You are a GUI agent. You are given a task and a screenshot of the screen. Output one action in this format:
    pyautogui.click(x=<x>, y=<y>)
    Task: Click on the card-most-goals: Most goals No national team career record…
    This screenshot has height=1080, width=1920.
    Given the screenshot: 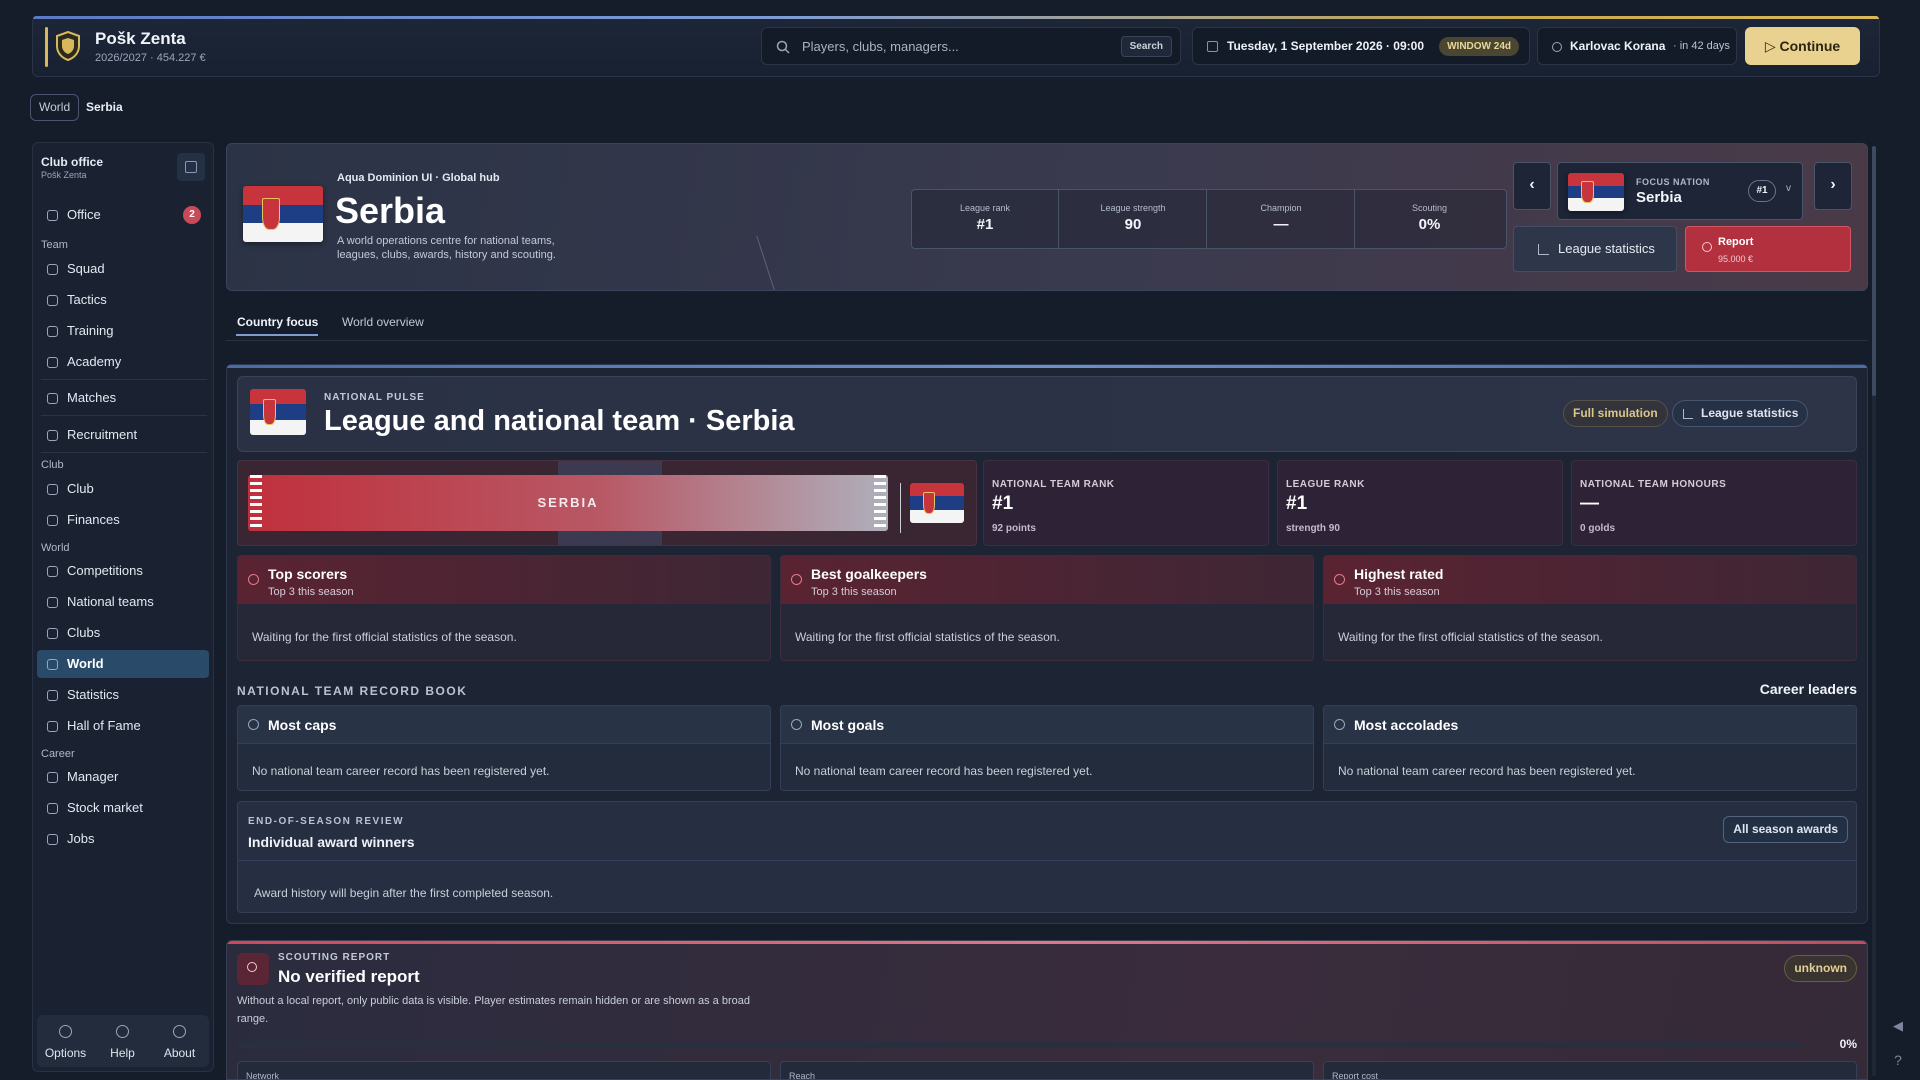 What is the action you would take?
    pyautogui.click(x=1047, y=748)
    